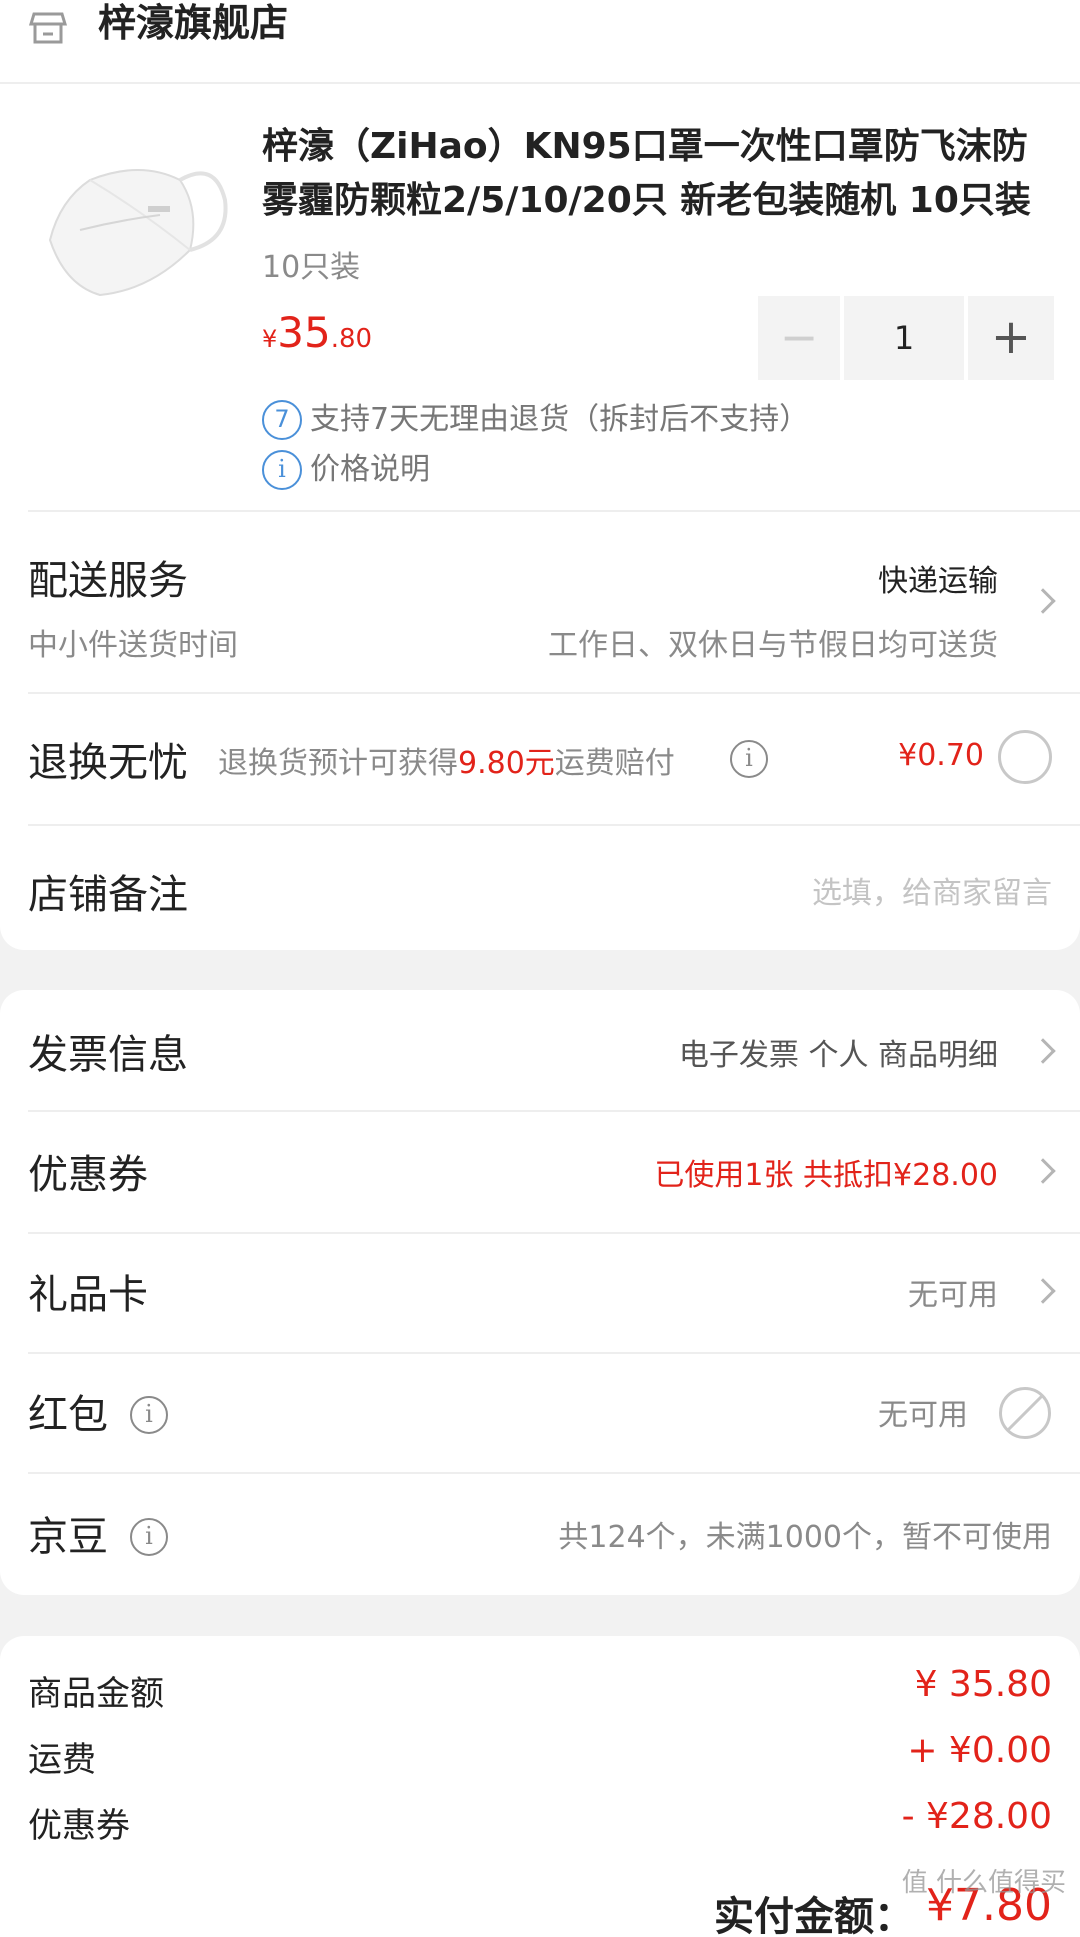 This screenshot has height=1937, width=1080. What do you see at coordinates (282, 420) in the screenshot?
I see `return-7day-icon: 7` at bounding box center [282, 420].